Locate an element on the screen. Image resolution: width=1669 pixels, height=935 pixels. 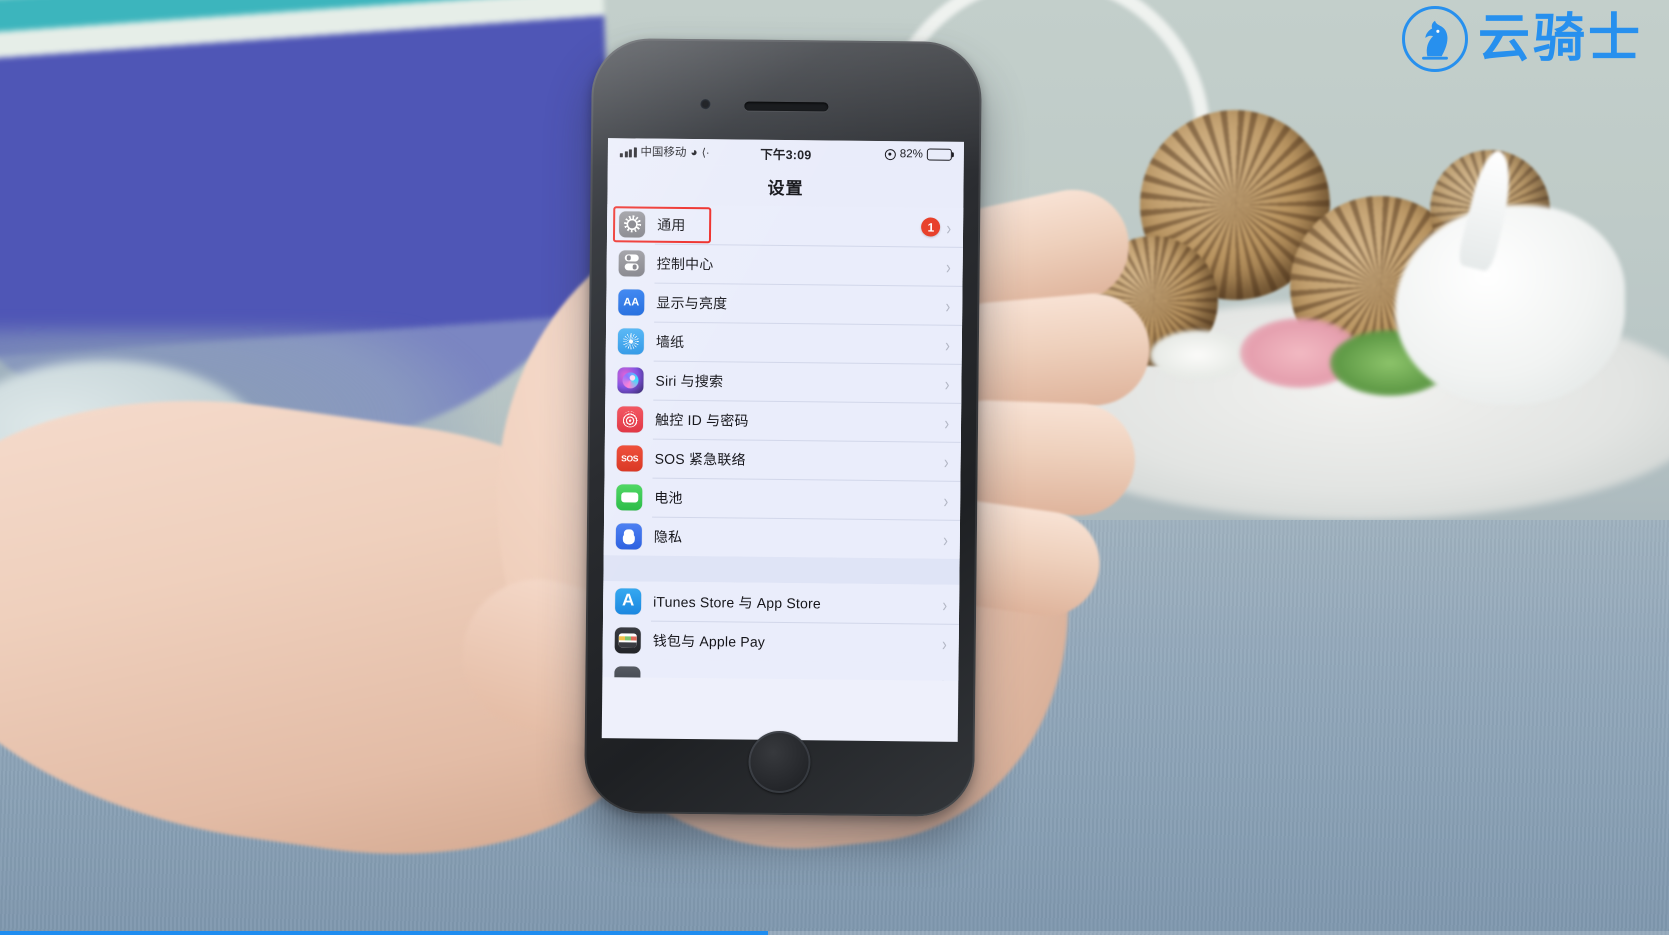
gear-glyph is located at coordinates (632, 224).